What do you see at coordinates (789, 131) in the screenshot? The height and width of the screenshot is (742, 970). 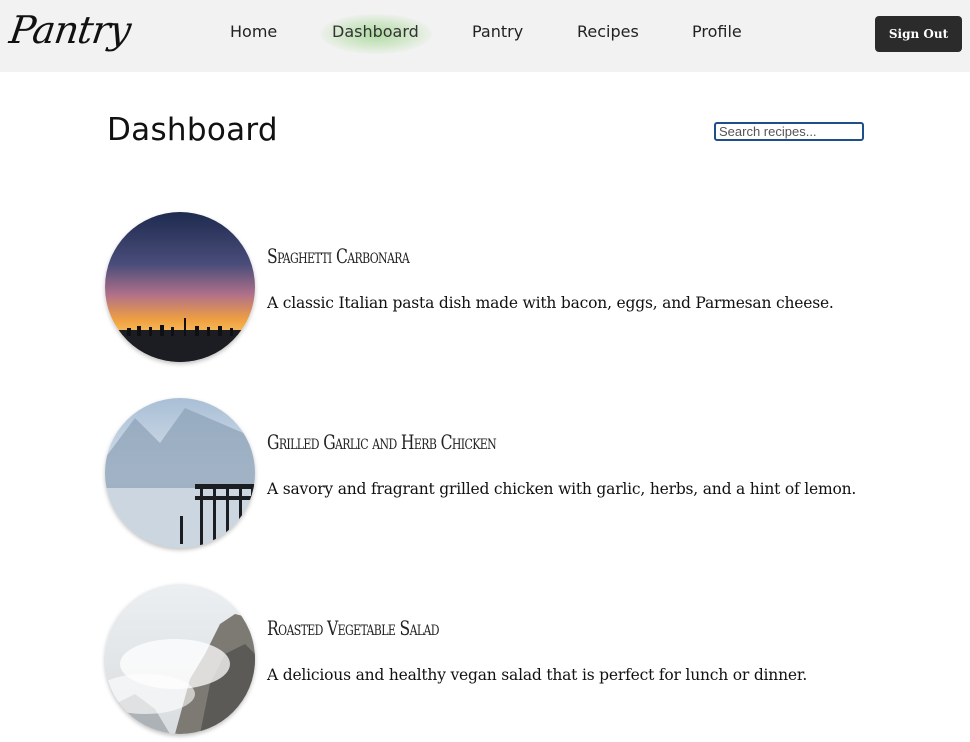 I see `search-input` at bounding box center [789, 131].